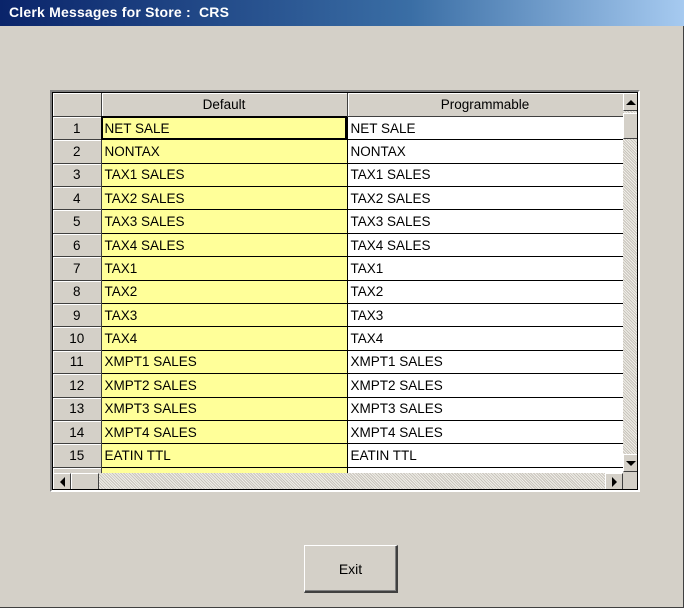  Describe the element at coordinates (630, 282) in the screenshot. I see `vertical-scrollbar` at that location.